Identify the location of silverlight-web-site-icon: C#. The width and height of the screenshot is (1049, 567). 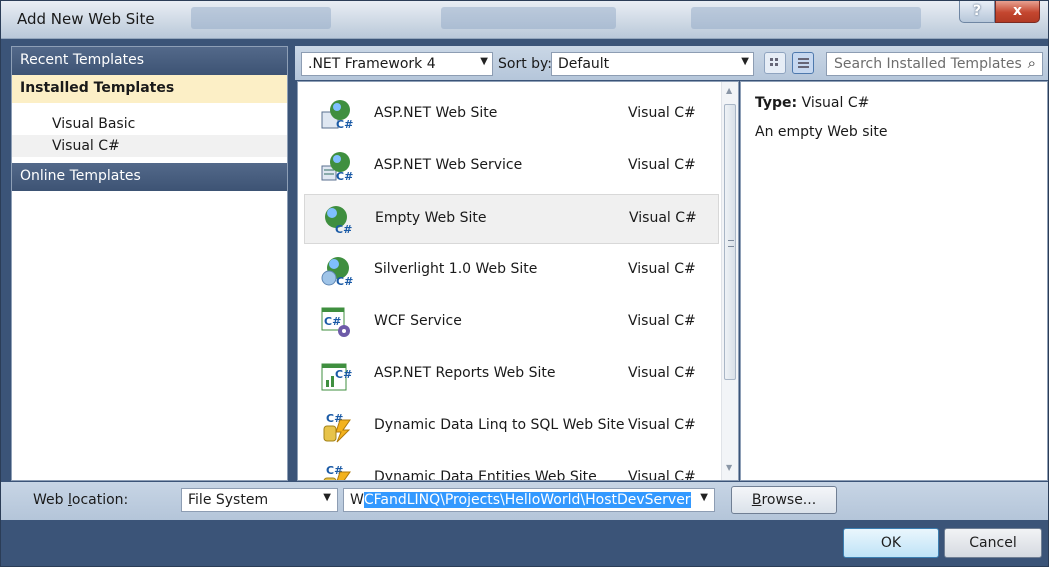
(337, 272).